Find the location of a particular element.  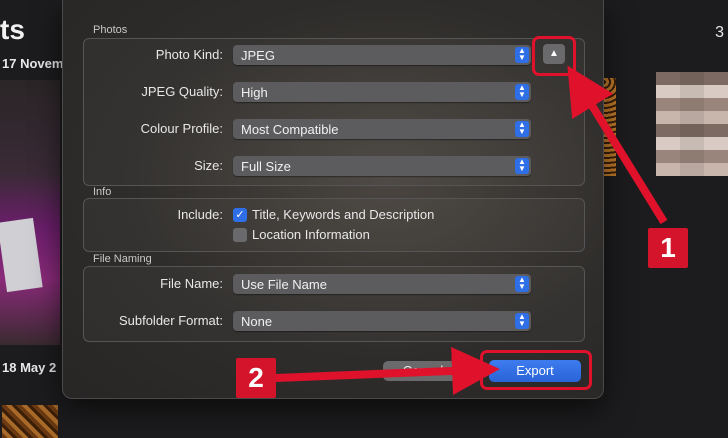

include-label: Include: is located at coordinates (200, 214).